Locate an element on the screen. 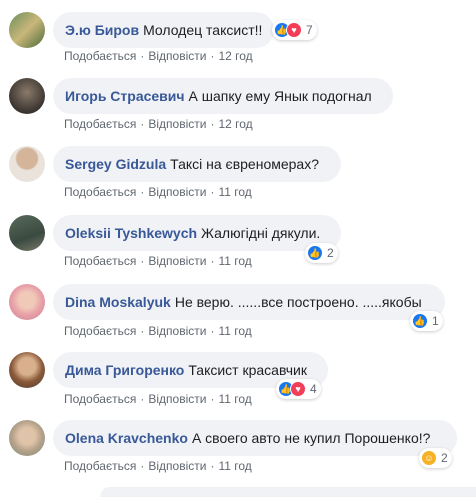  haha-icon: ☺ is located at coordinates (429, 458).